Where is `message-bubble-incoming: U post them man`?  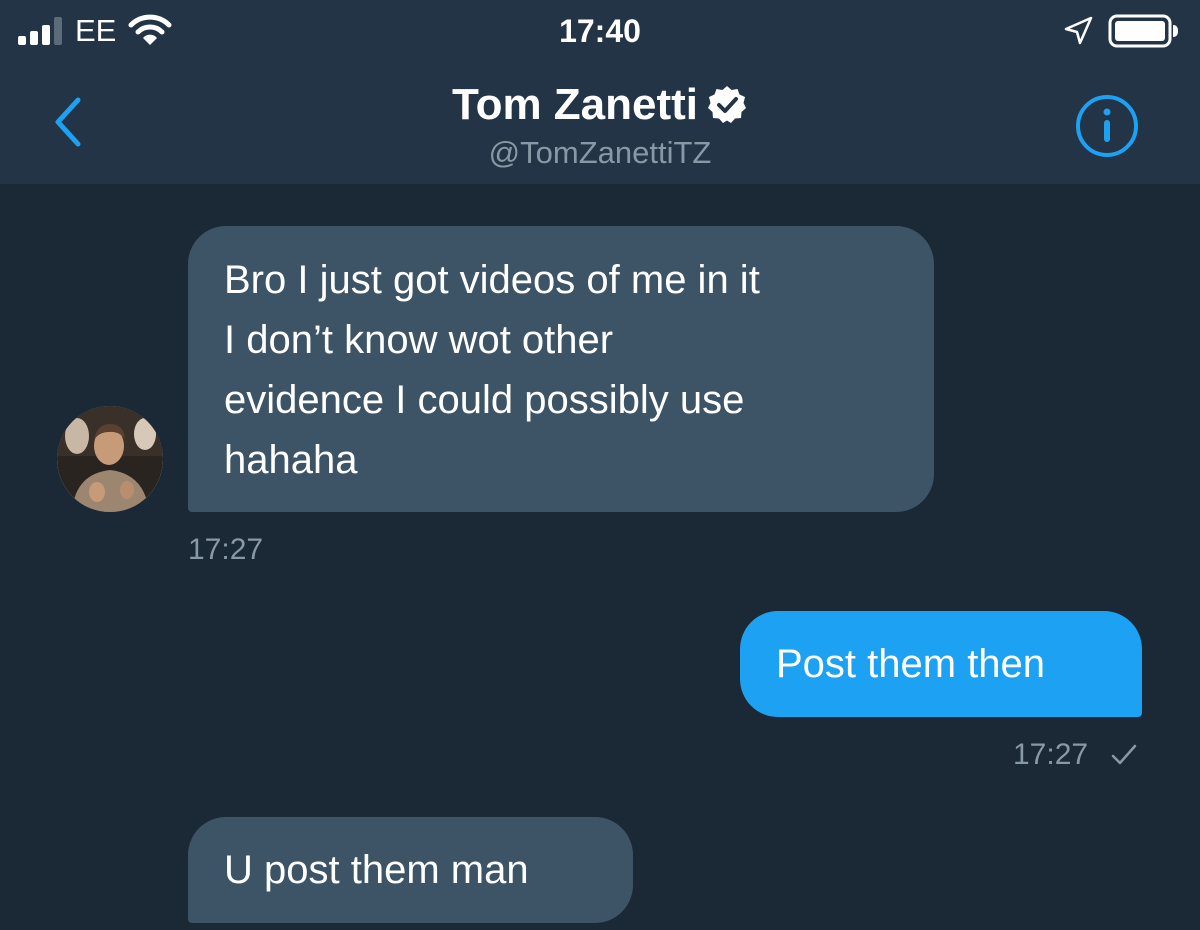
message-bubble-incoming: U post them man is located at coordinates (410, 870).